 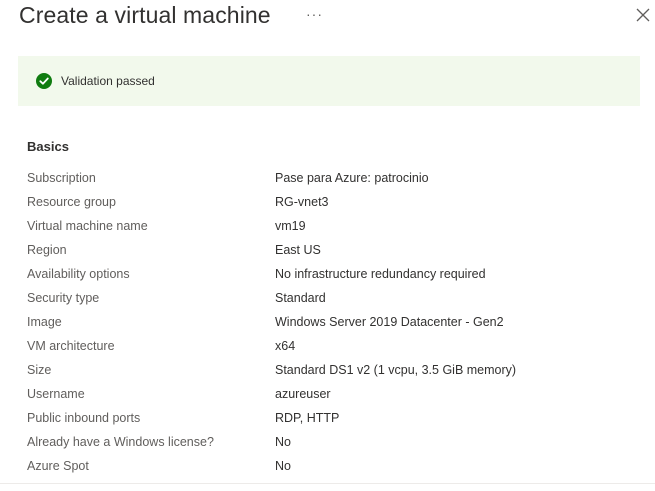 What do you see at coordinates (307, 418) in the screenshot?
I see `row-value: RDP, HTTP` at bounding box center [307, 418].